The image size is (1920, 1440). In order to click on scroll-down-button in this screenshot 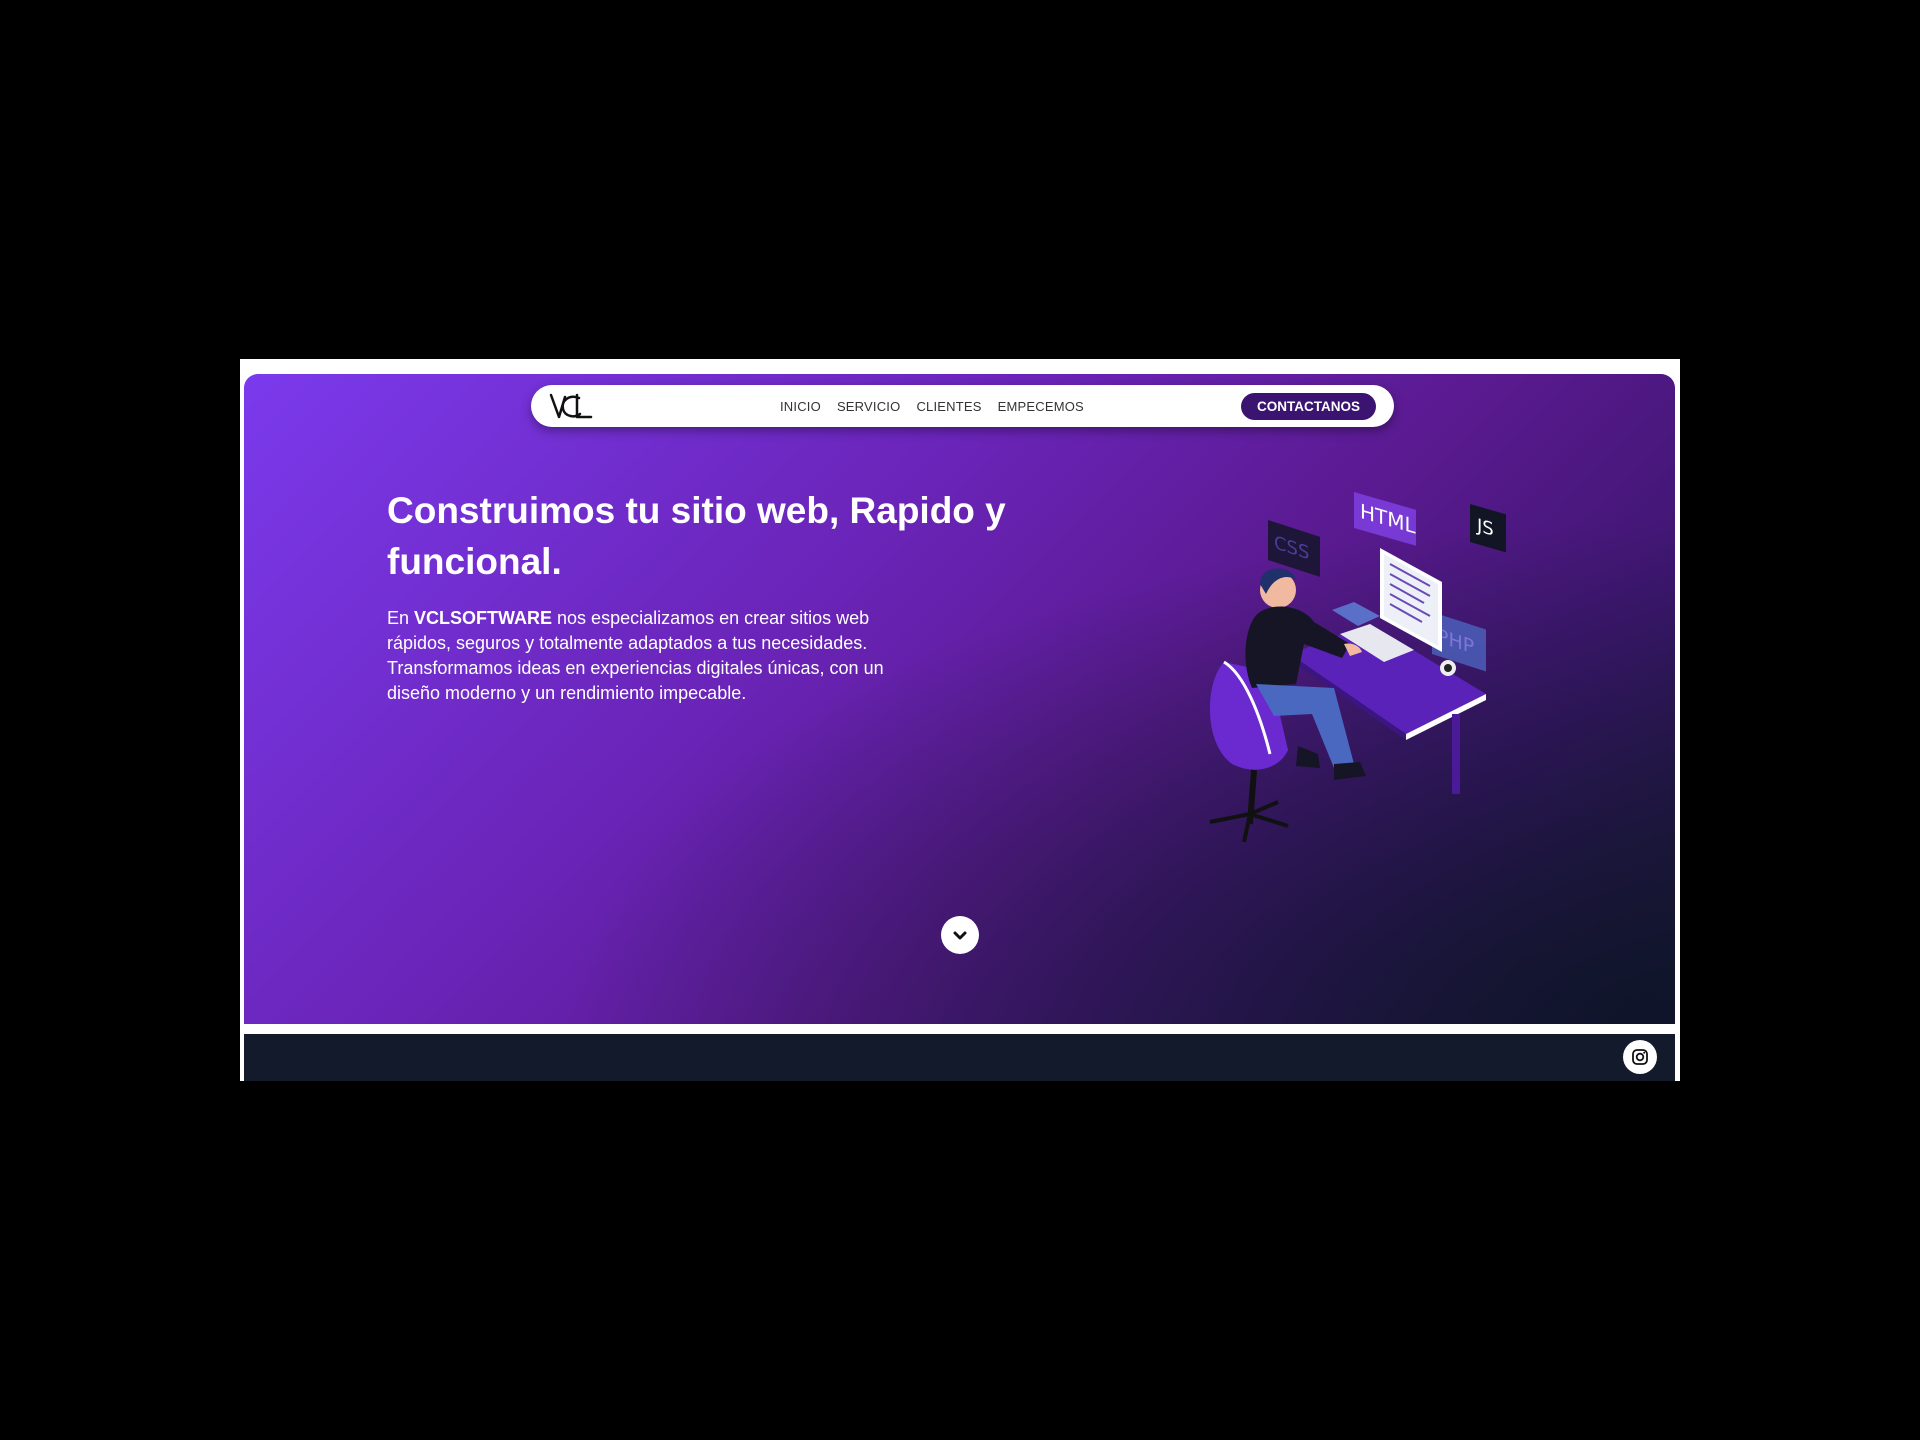, I will do `click(960, 935)`.